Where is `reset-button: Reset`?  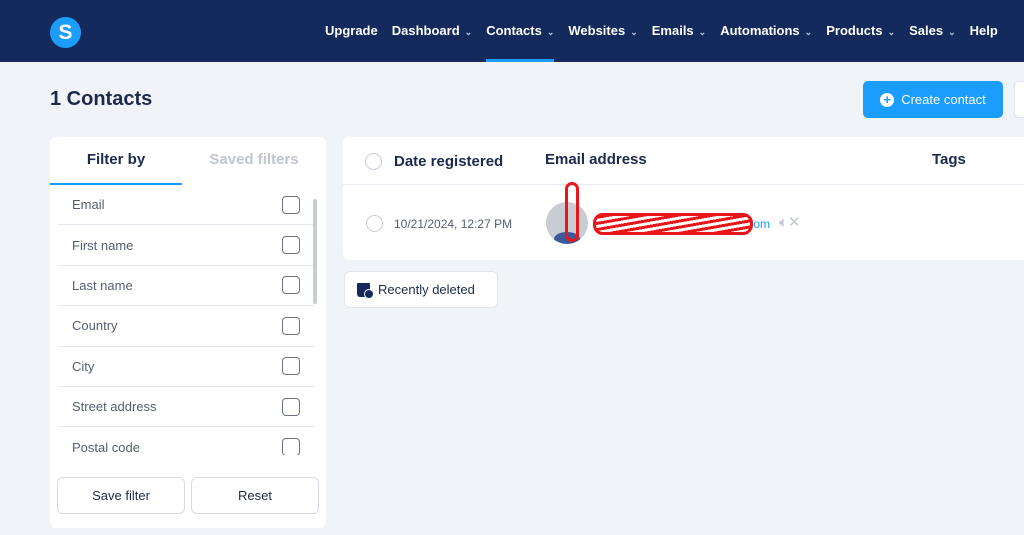 reset-button: Reset is located at coordinates (255, 495).